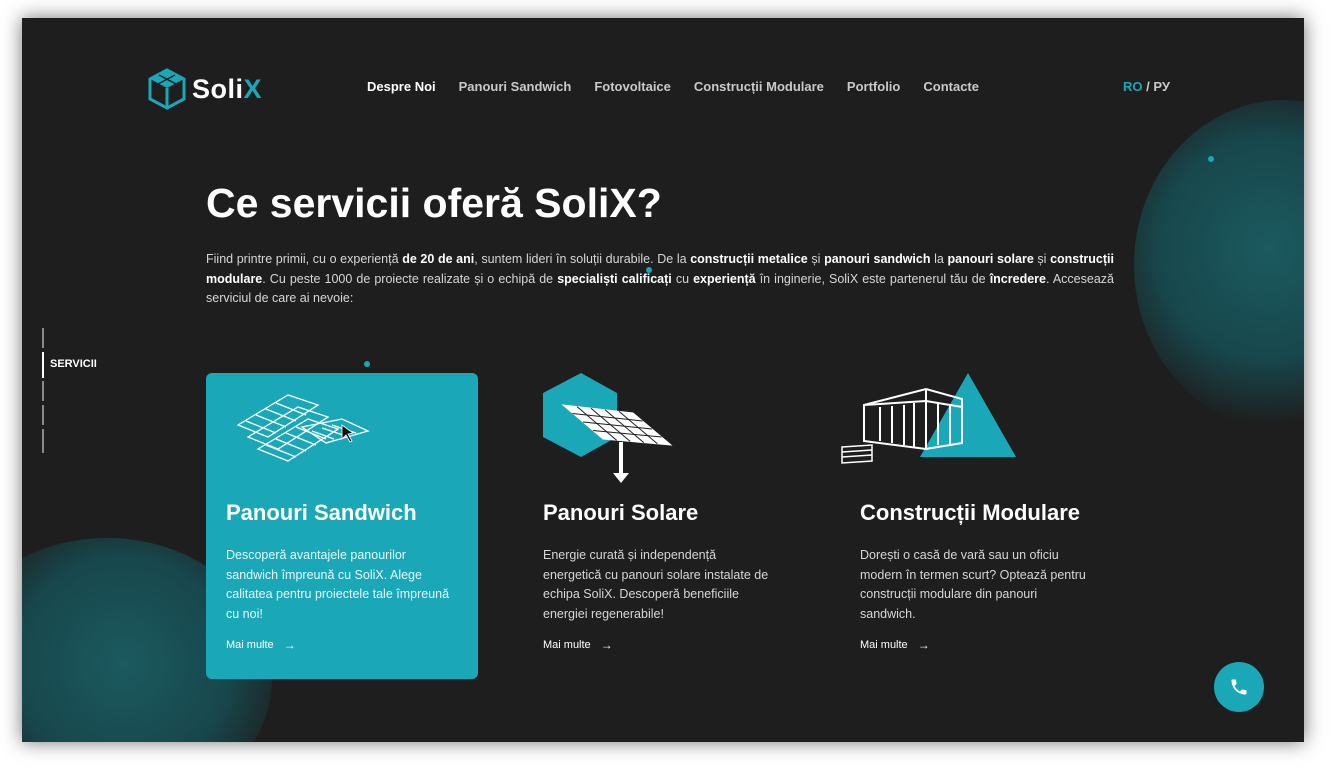 Image resolution: width=1344 pixels, height=782 pixels. What do you see at coordinates (253, 88) in the screenshot?
I see `logo-text-suffix: X` at bounding box center [253, 88].